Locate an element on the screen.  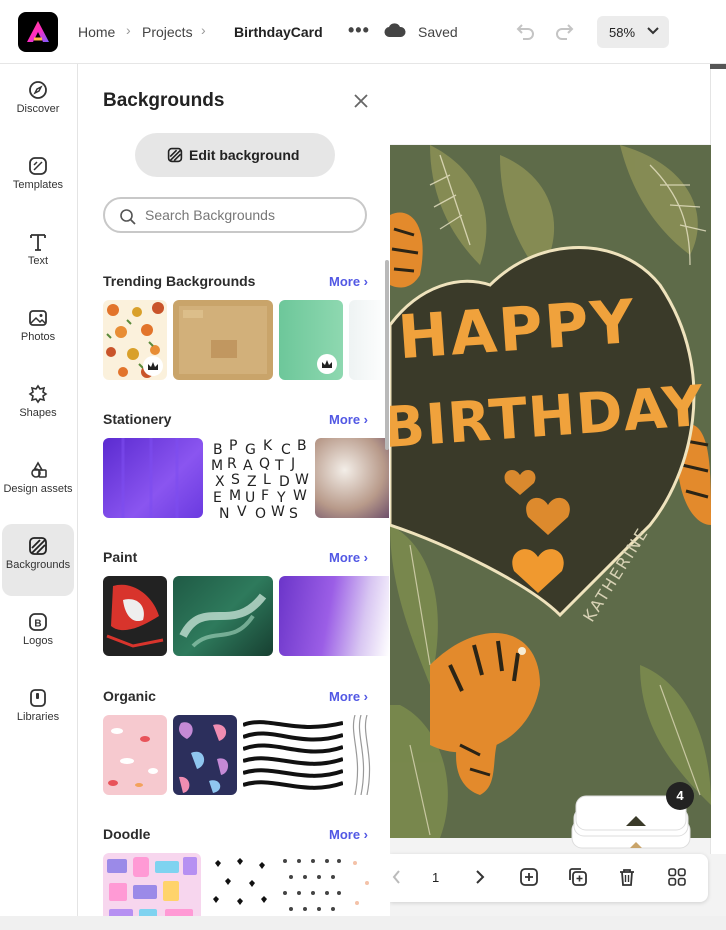
breadcrumb-home: Home is located at coordinates (96, 32).